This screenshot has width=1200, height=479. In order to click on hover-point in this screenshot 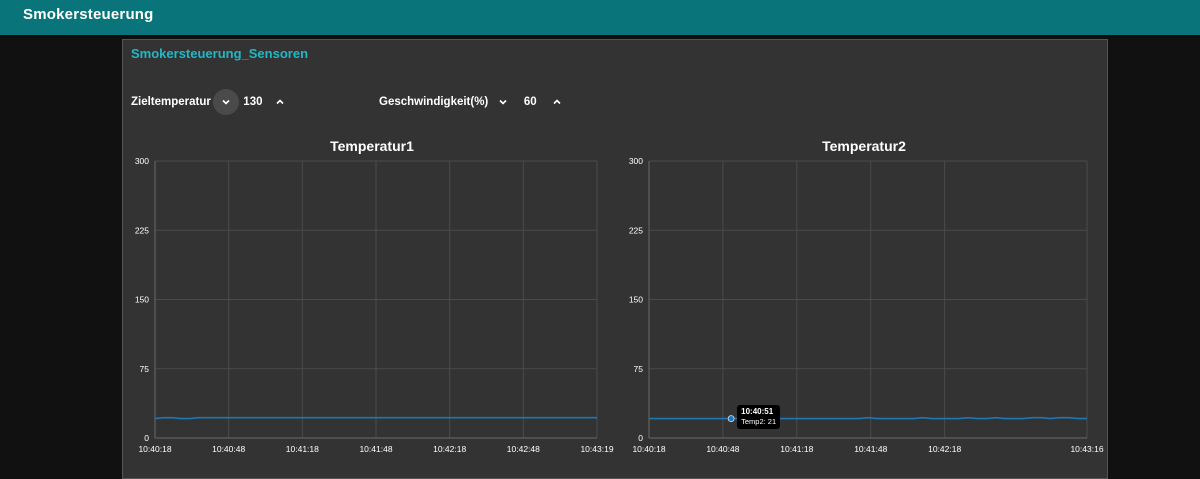, I will do `click(731, 418)`.